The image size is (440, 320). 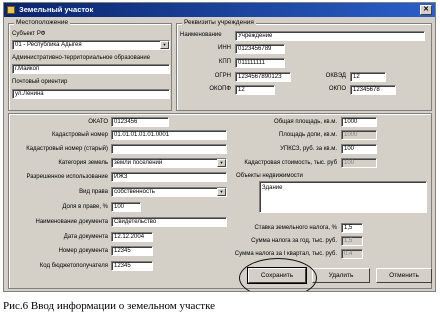 I want to click on address-input: ул.Ленина, so click(x=91, y=94).